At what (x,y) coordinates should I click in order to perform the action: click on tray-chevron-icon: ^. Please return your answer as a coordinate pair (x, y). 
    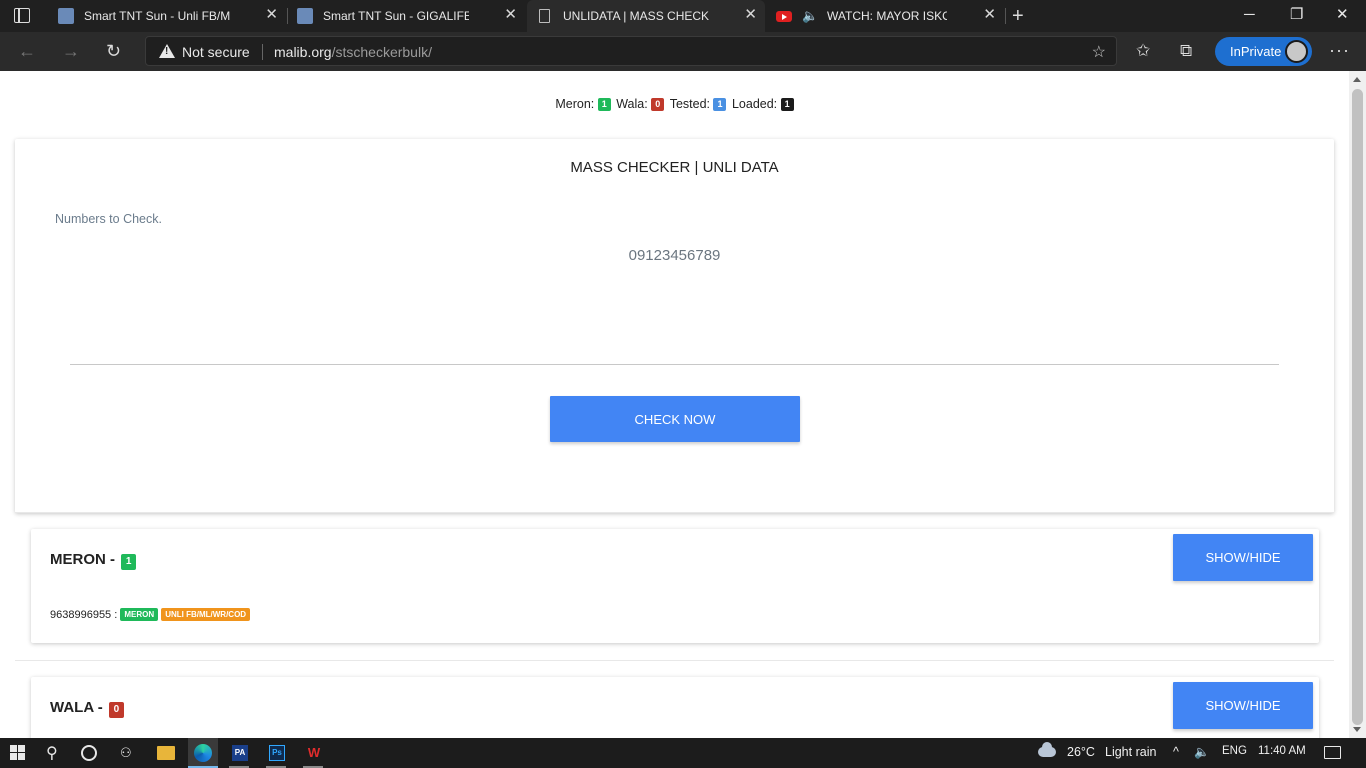
    Looking at the image, I should click on (1176, 752).